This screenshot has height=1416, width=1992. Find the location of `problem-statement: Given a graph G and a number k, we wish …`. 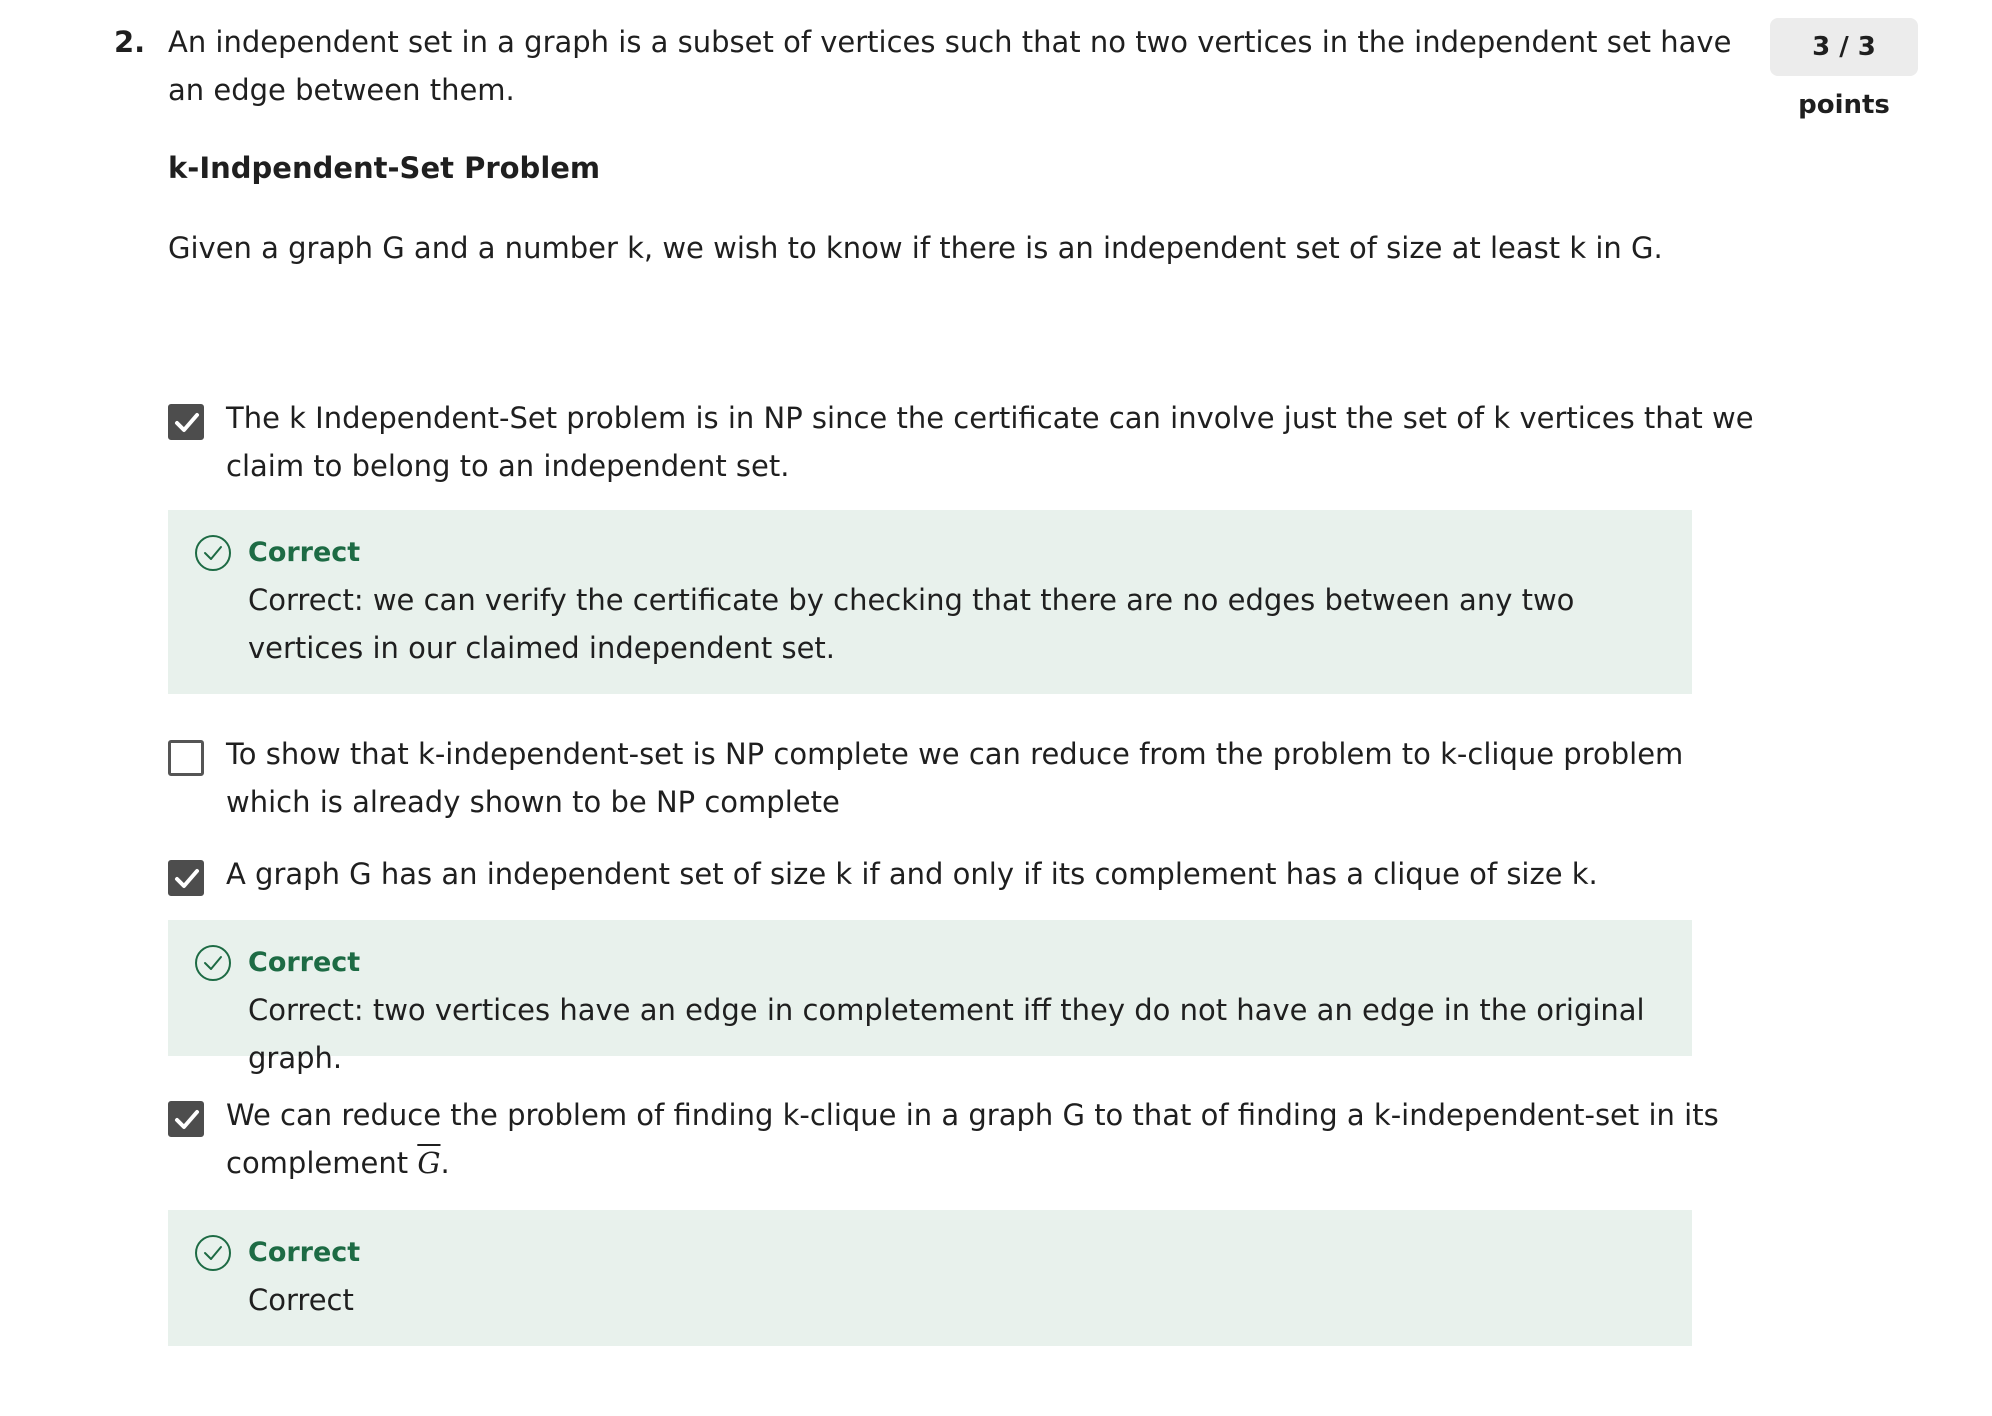

problem-statement: Given a graph G and a number k, we wish … is located at coordinates (915, 248).